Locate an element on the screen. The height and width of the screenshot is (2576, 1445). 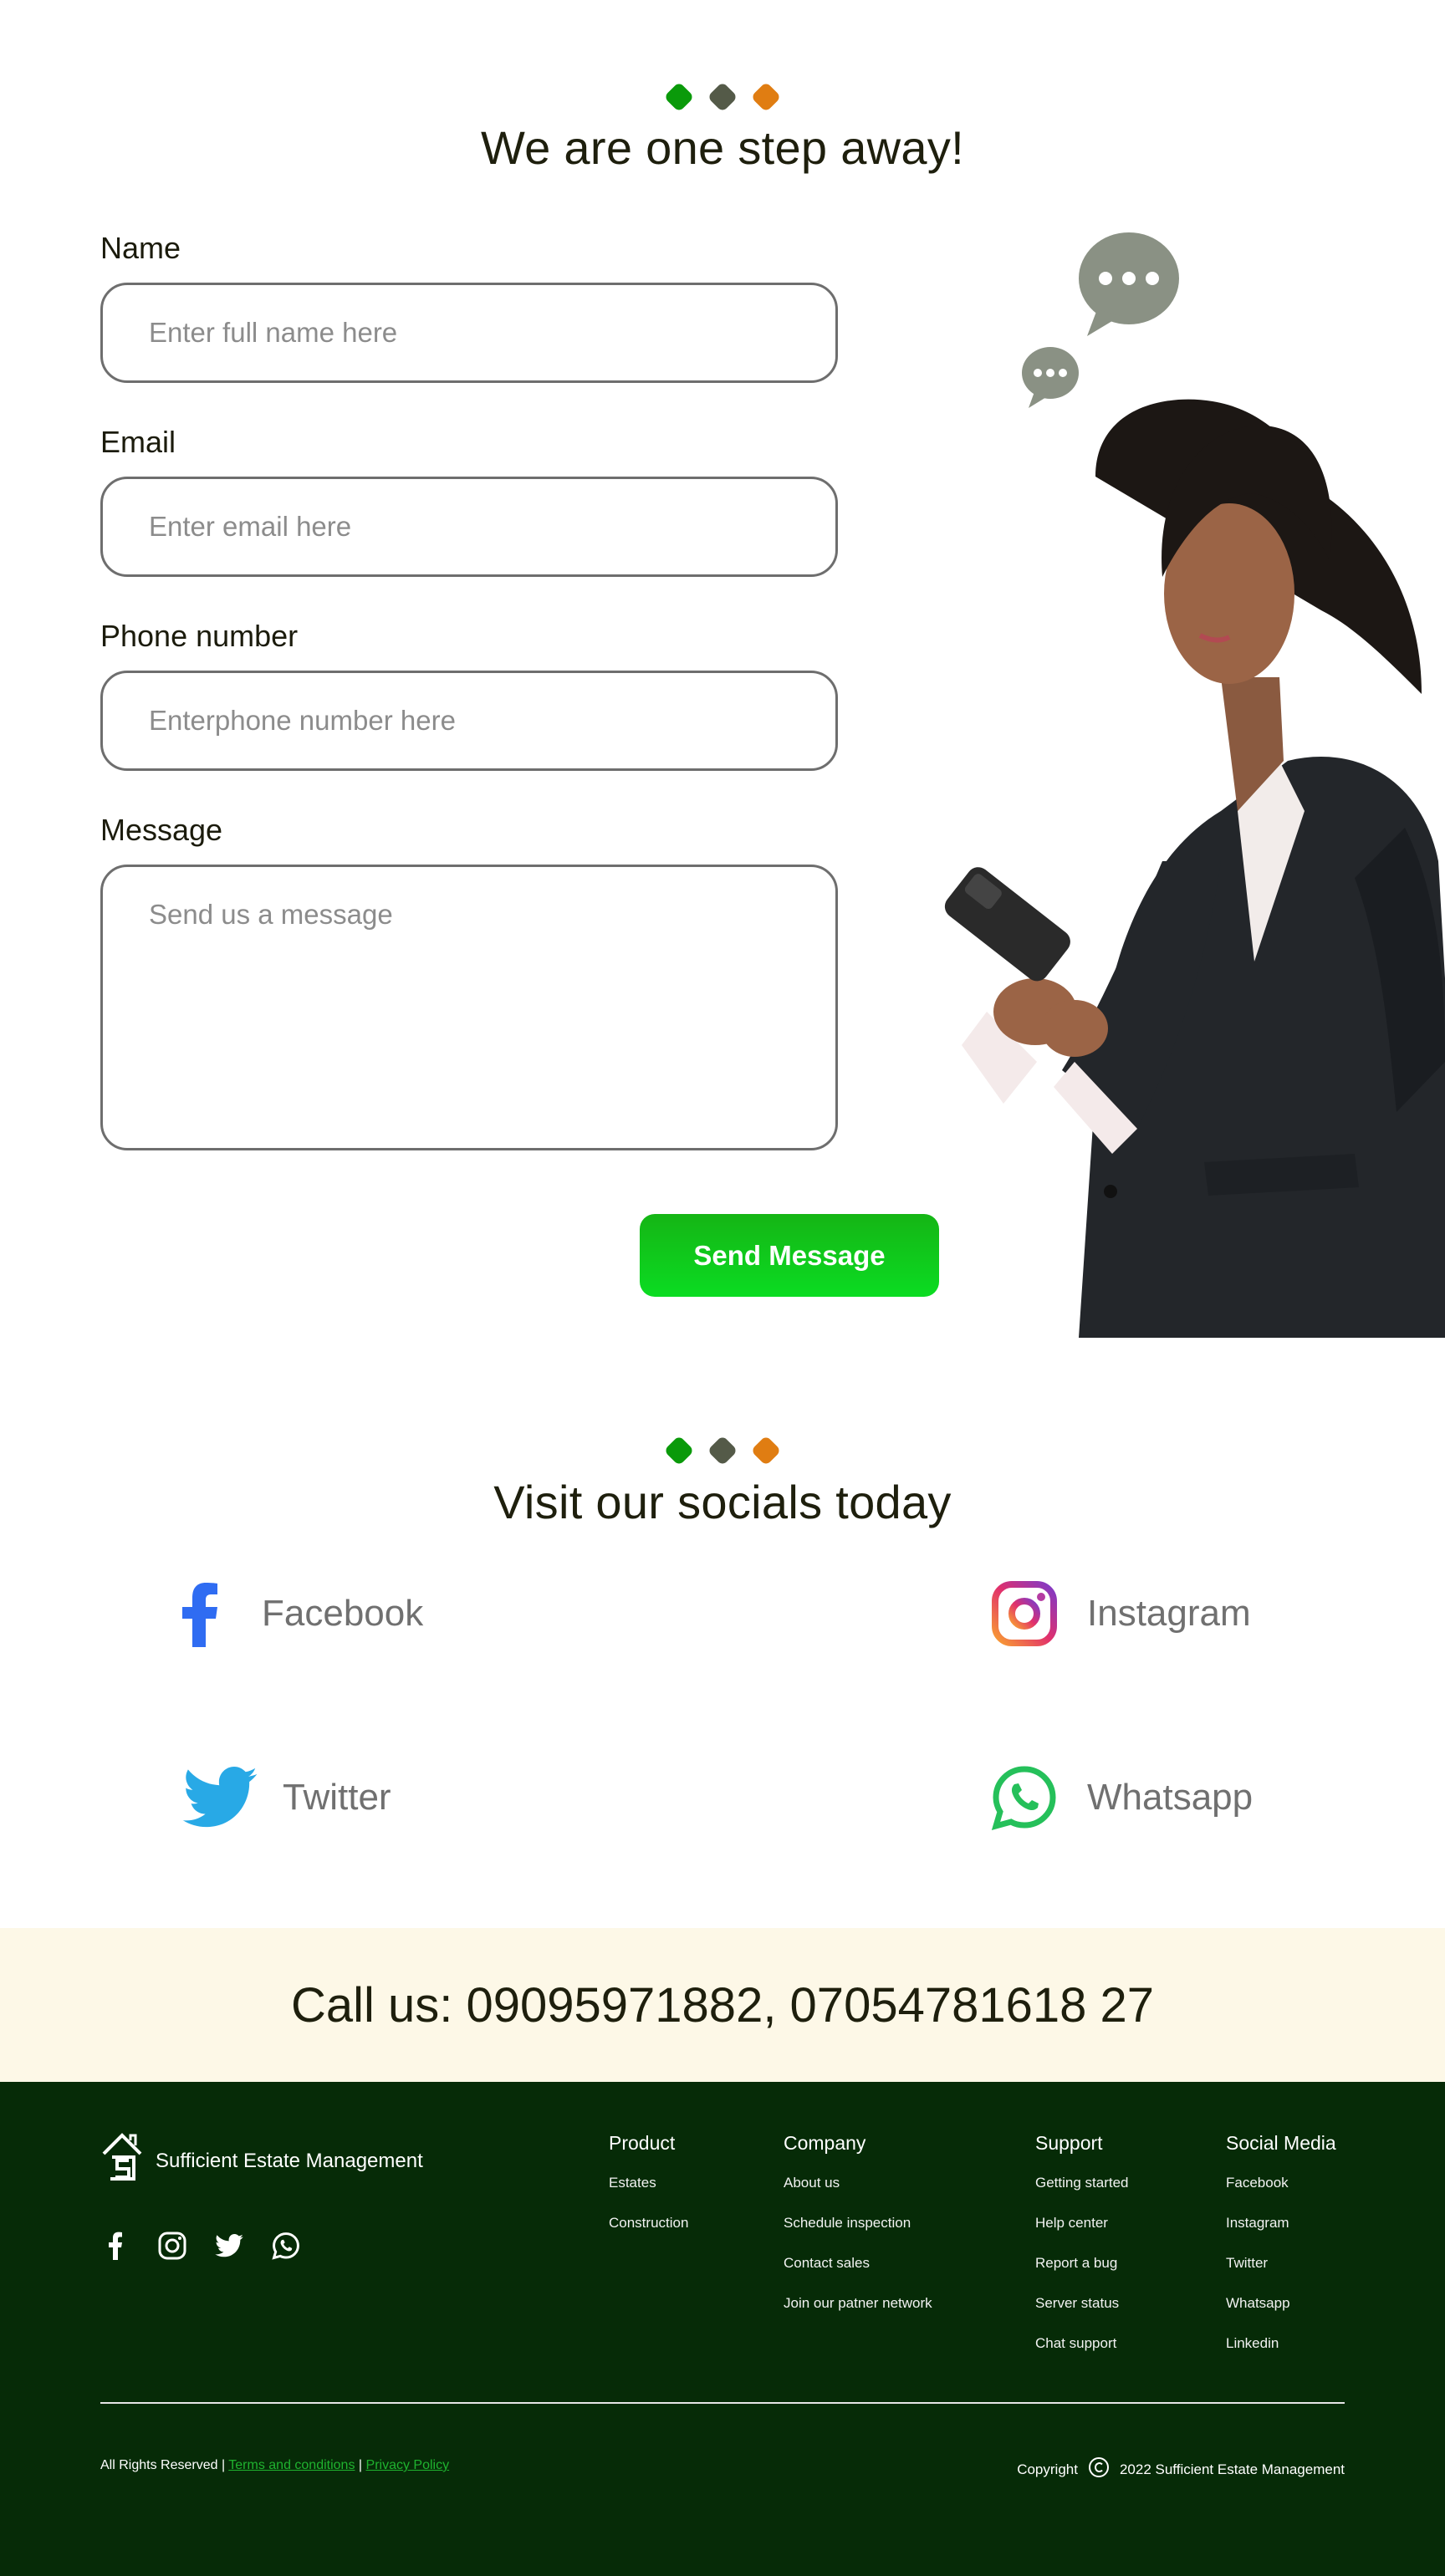
footer-link-chat-support: Chat support is located at coordinates (1082, 2352).